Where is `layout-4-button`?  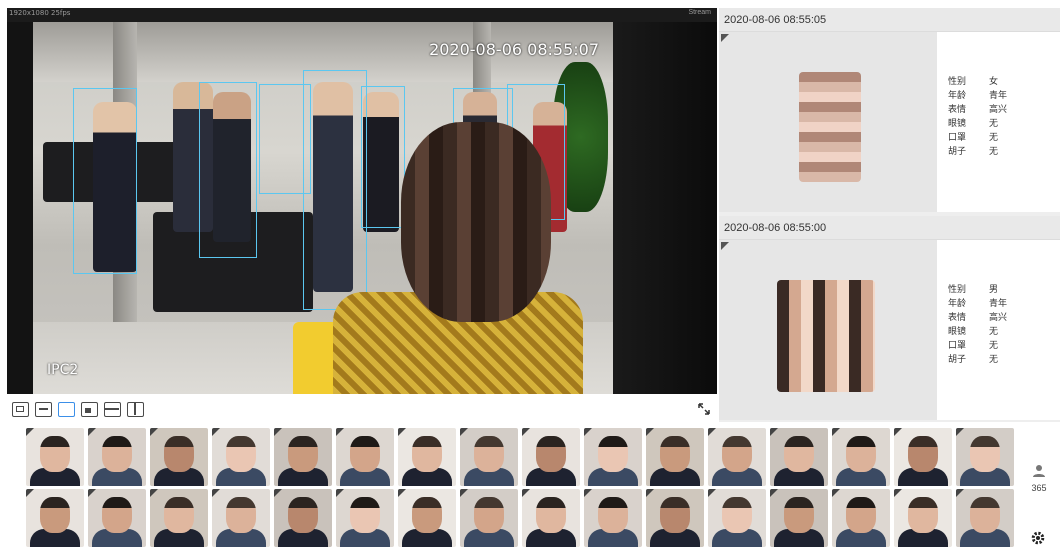 layout-4-button is located at coordinates (89, 409).